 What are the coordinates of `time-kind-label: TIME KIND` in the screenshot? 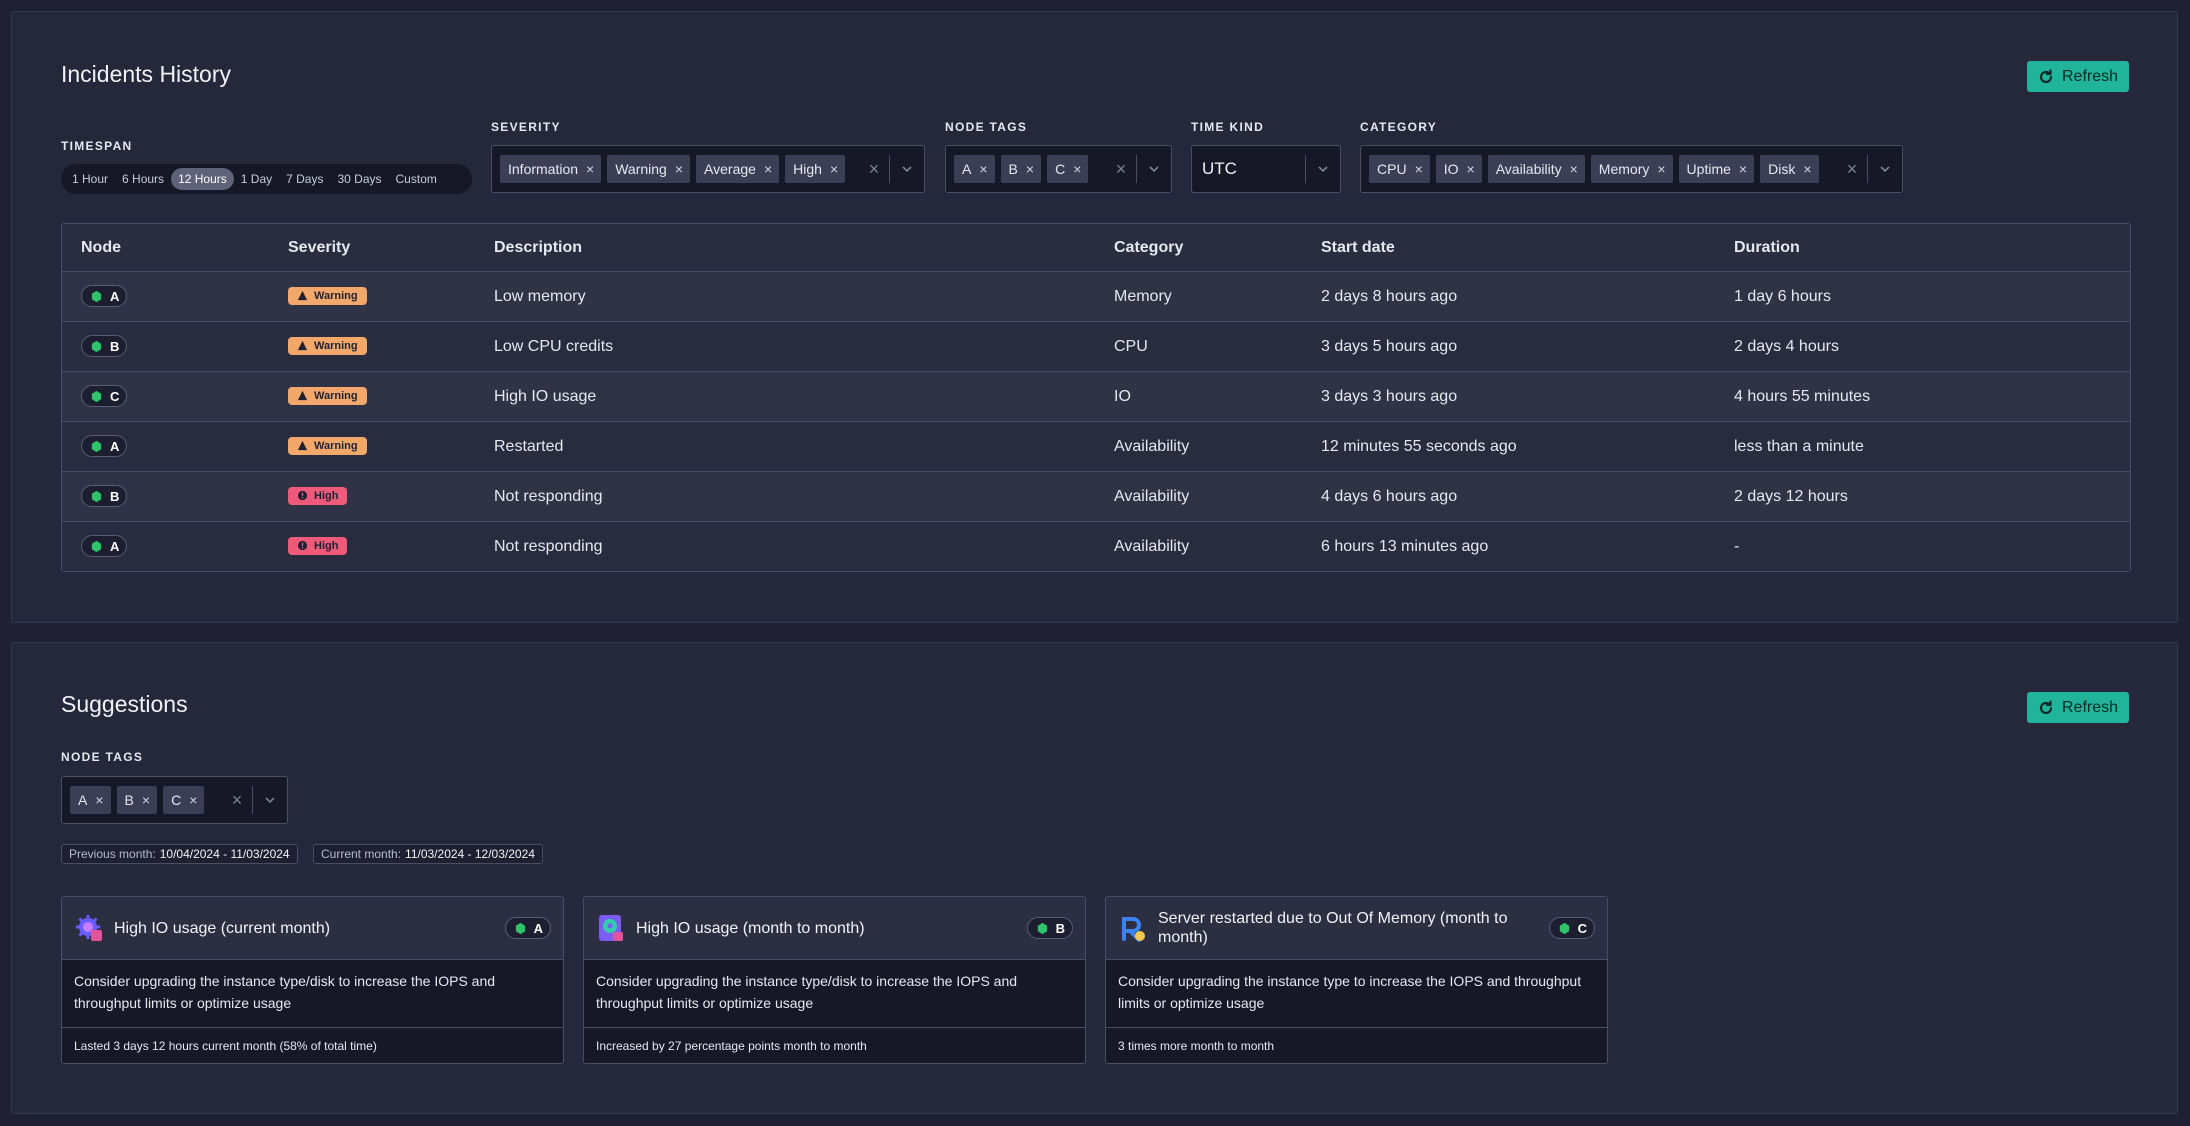 It's located at (1228, 127).